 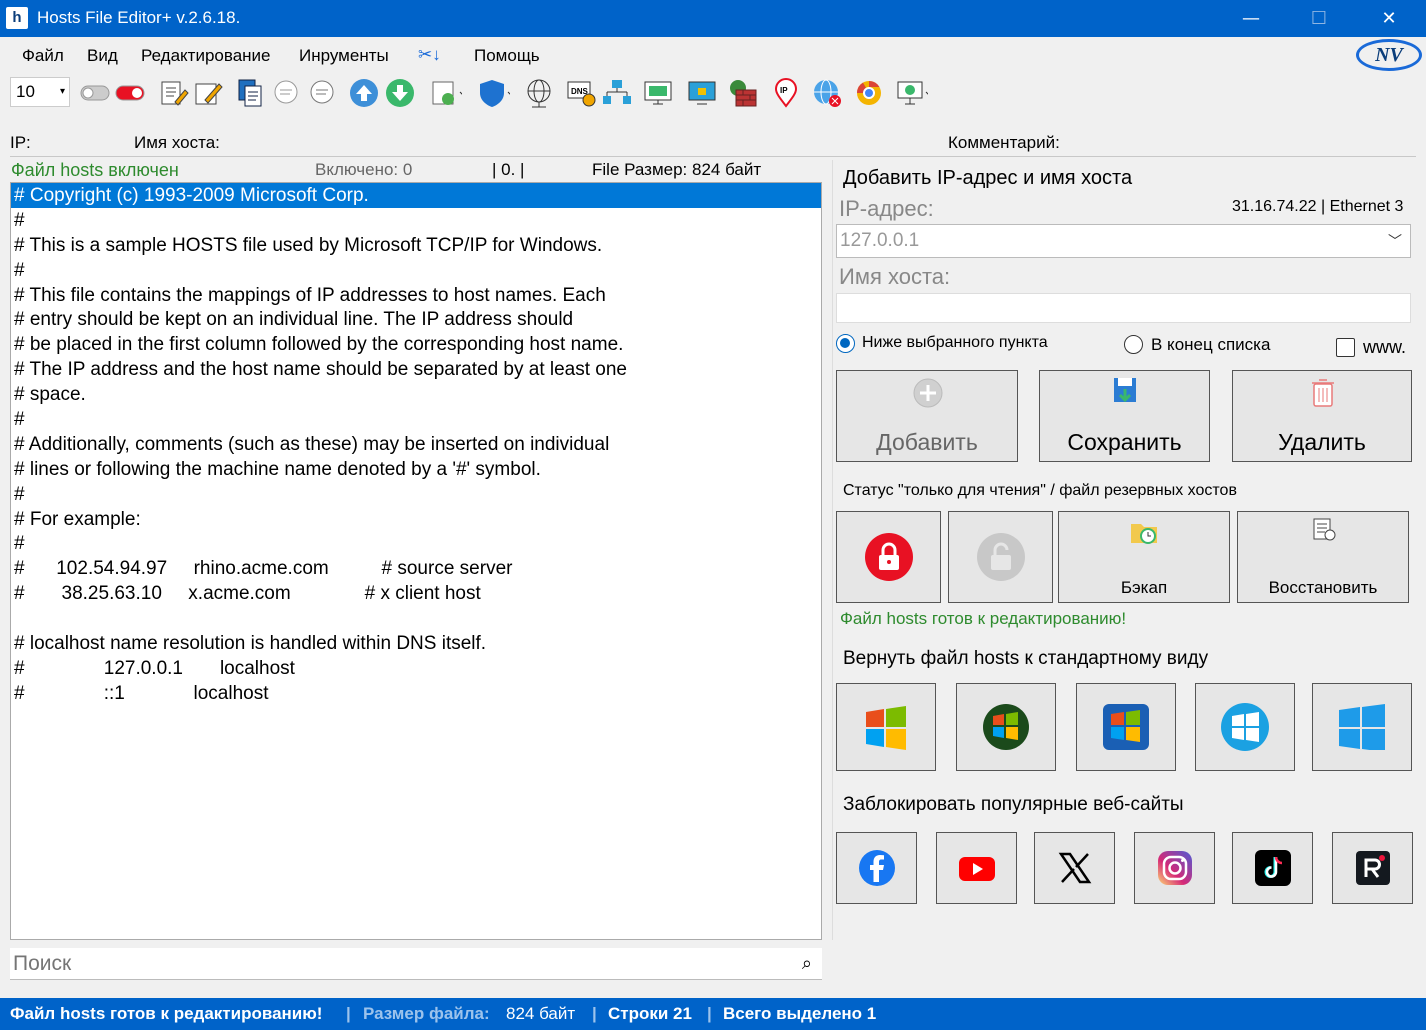 What do you see at coordinates (827, 93) in the screenshot?
I see `globe-block-icon` at bounding box center [827, 93].